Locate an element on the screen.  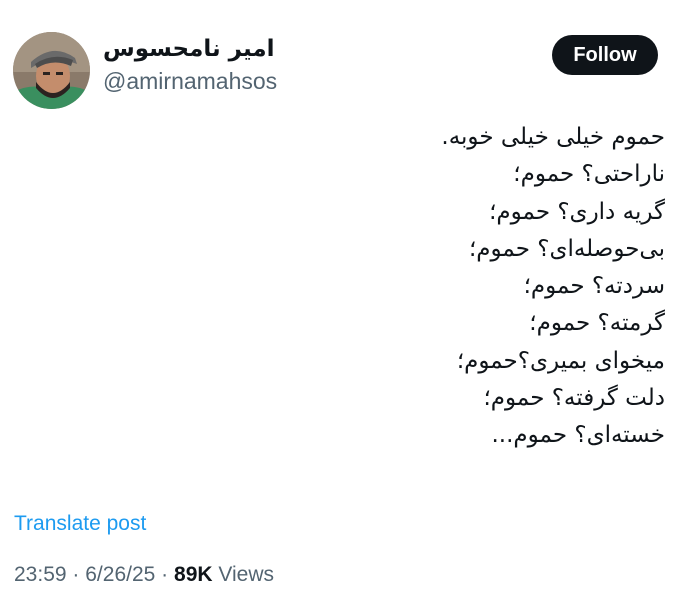
author-display-name: امیر نامحسوس is located at coordinates (190, 49).